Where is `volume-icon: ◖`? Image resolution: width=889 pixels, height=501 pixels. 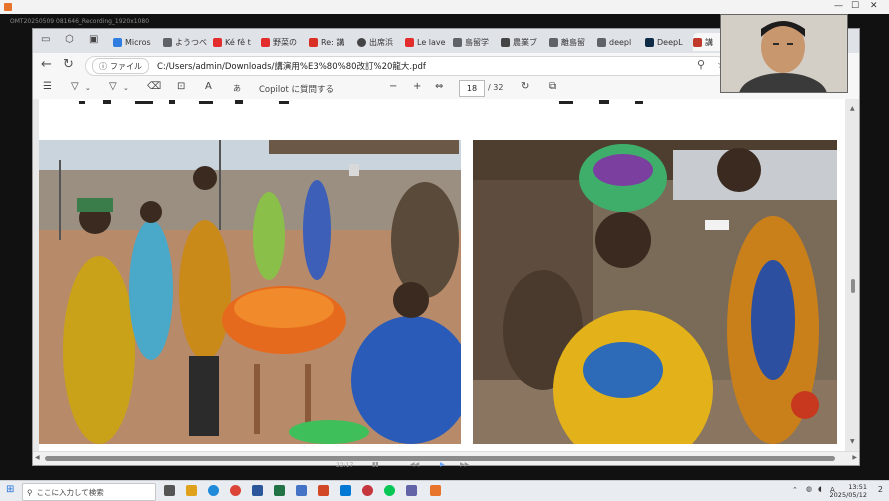
volume-icon: ◖ is located at coordinates (820, 489).